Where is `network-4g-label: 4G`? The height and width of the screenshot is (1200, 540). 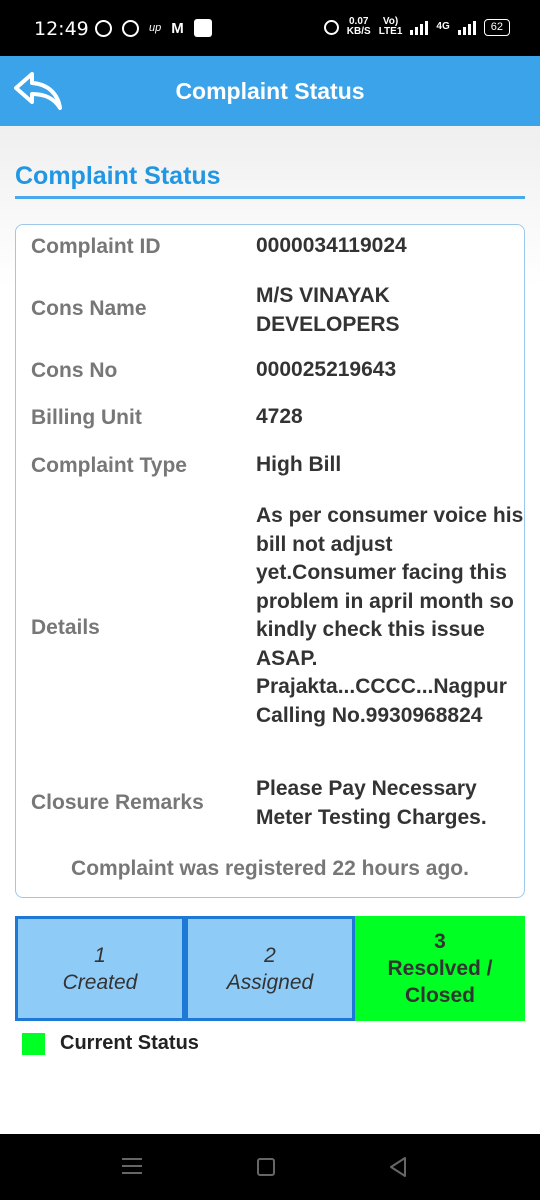
network-4g-label: 4G is located at coordinates (443, 26).